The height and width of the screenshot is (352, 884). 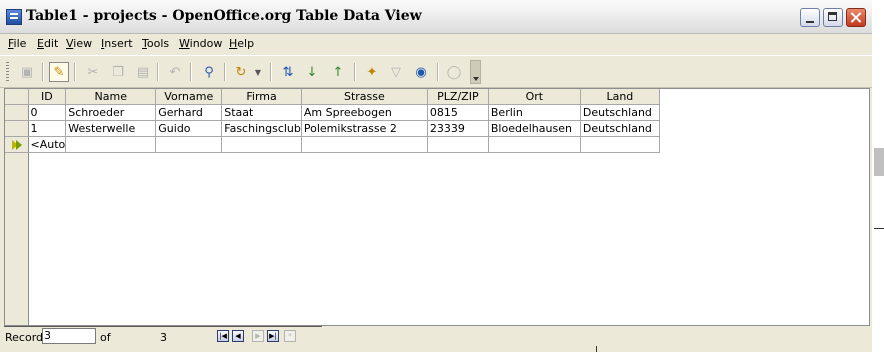 I want to click on cell-vorname: Guido, so click(x=189, y=128).